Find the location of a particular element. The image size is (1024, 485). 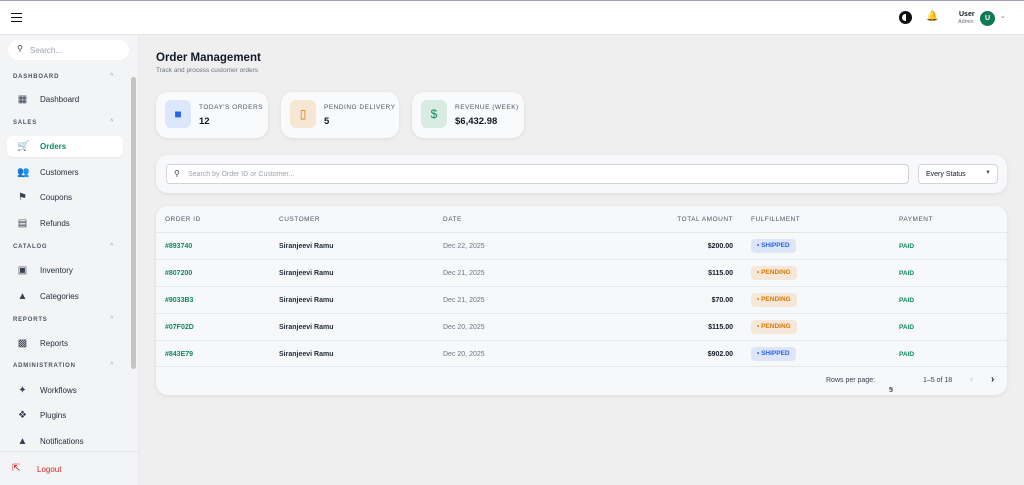

order-id-link: #807200 is located at coordinates (178, 273).